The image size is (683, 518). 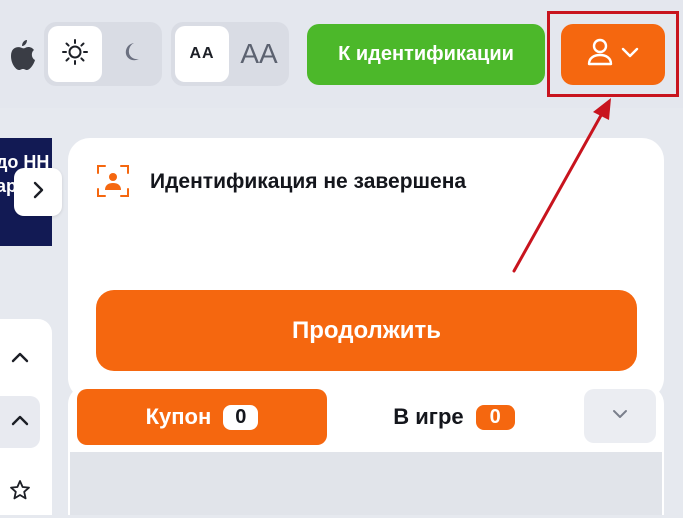 What do you see at coordinates (113, 181) in the screenshot?
I see `id-scan-icon` at bounding box center [113, 181].